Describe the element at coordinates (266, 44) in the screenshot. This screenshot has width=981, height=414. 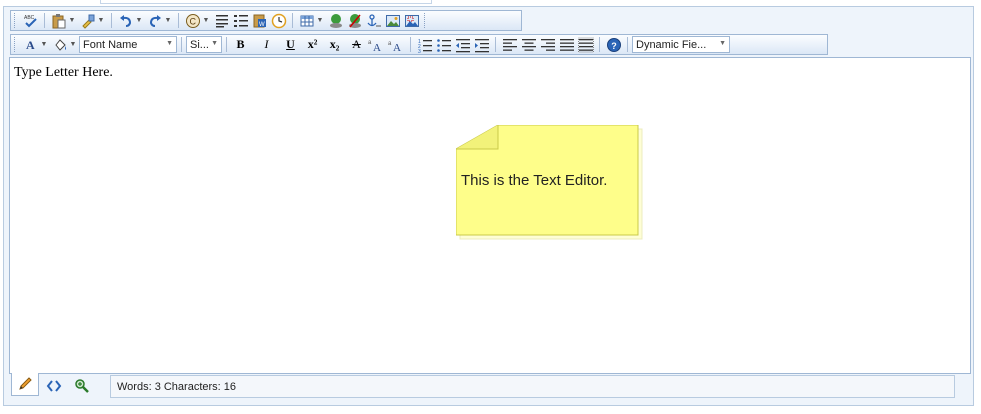
I see `italic-button: I` at that location.